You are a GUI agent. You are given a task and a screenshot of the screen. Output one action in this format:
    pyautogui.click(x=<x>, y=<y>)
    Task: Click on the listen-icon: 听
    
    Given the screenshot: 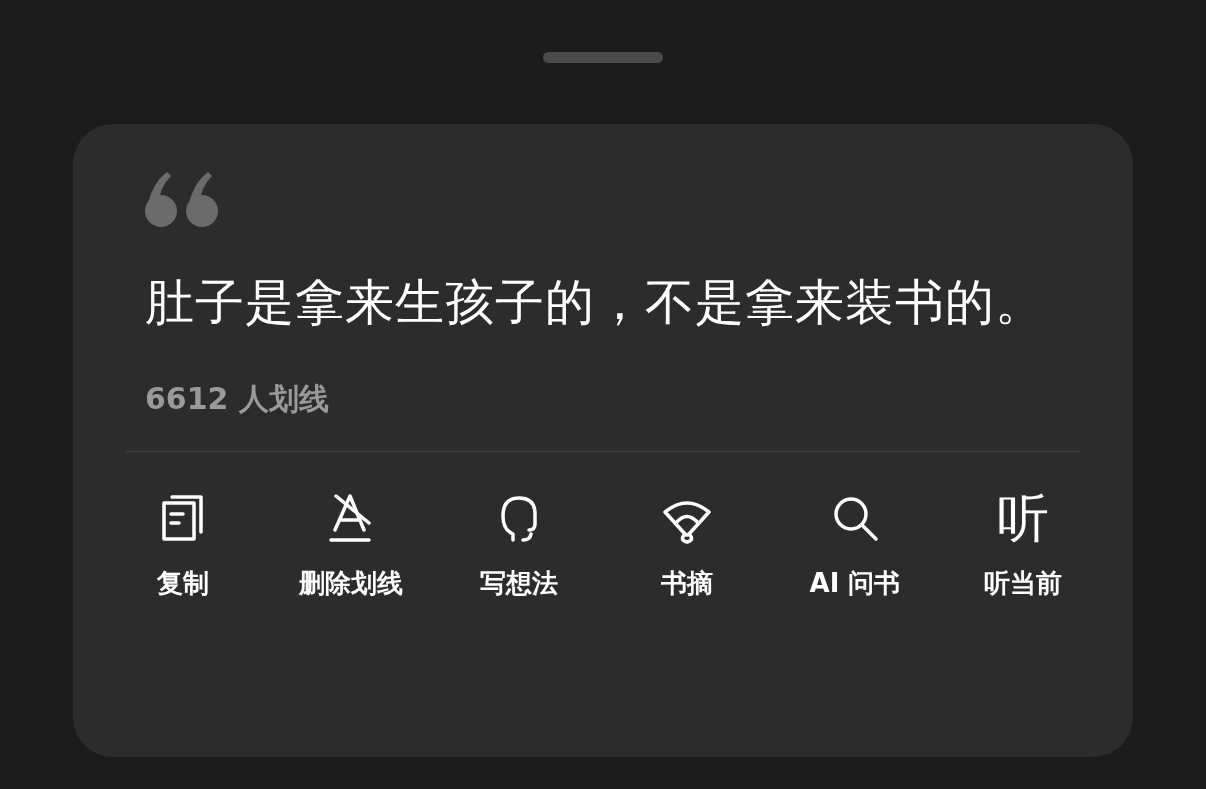 What is the action you would take?
    pyautogui.click(x=1023, y=518)
    